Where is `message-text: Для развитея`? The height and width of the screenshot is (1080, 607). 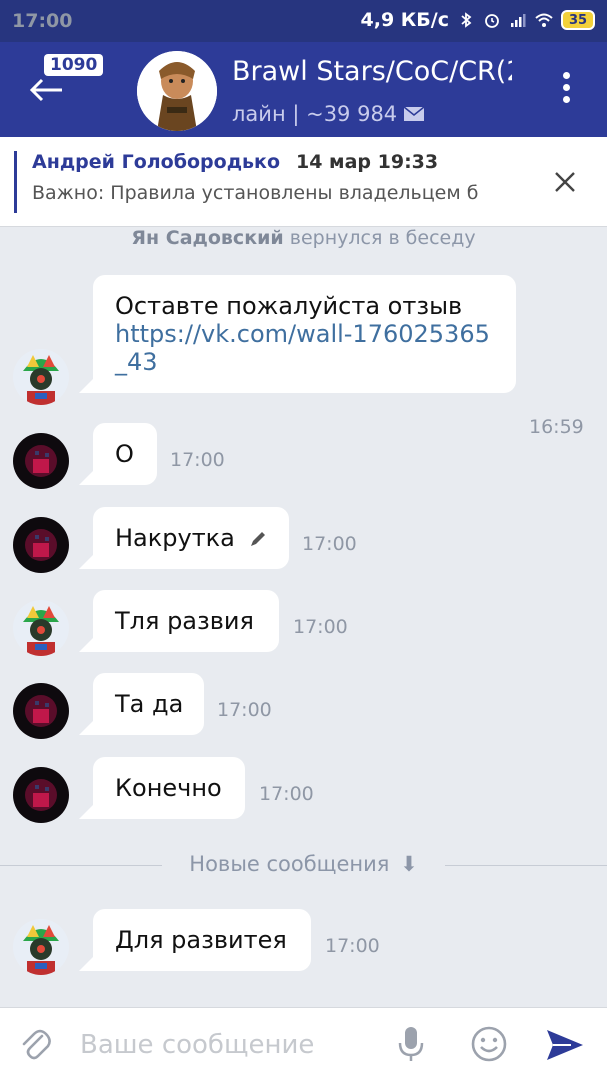 message-text: Для развитея is located at coordinates (201, 940).